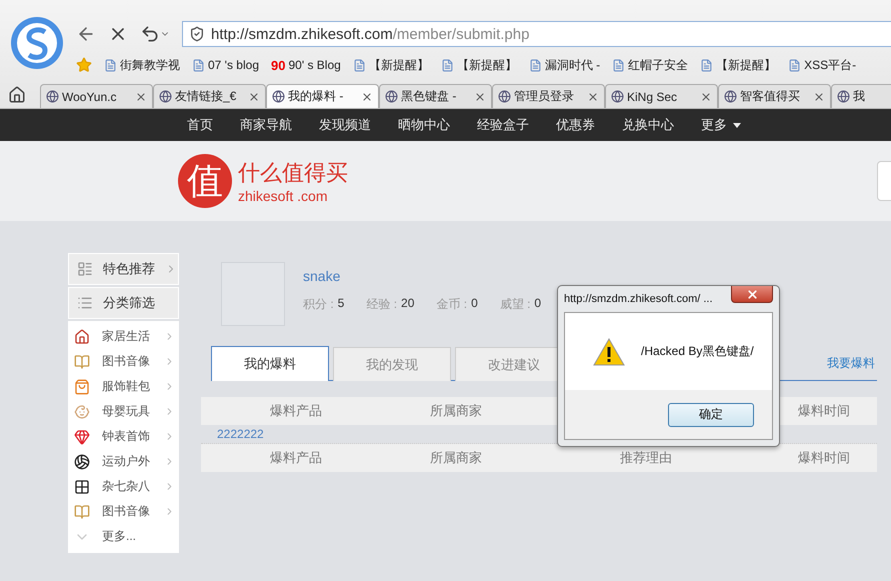 This screenshot has width=891, height=581. What do you see at coordinates (711, 414) in the screenshot?
I see `ok-button: 确定` at bounding box center [711, 414].